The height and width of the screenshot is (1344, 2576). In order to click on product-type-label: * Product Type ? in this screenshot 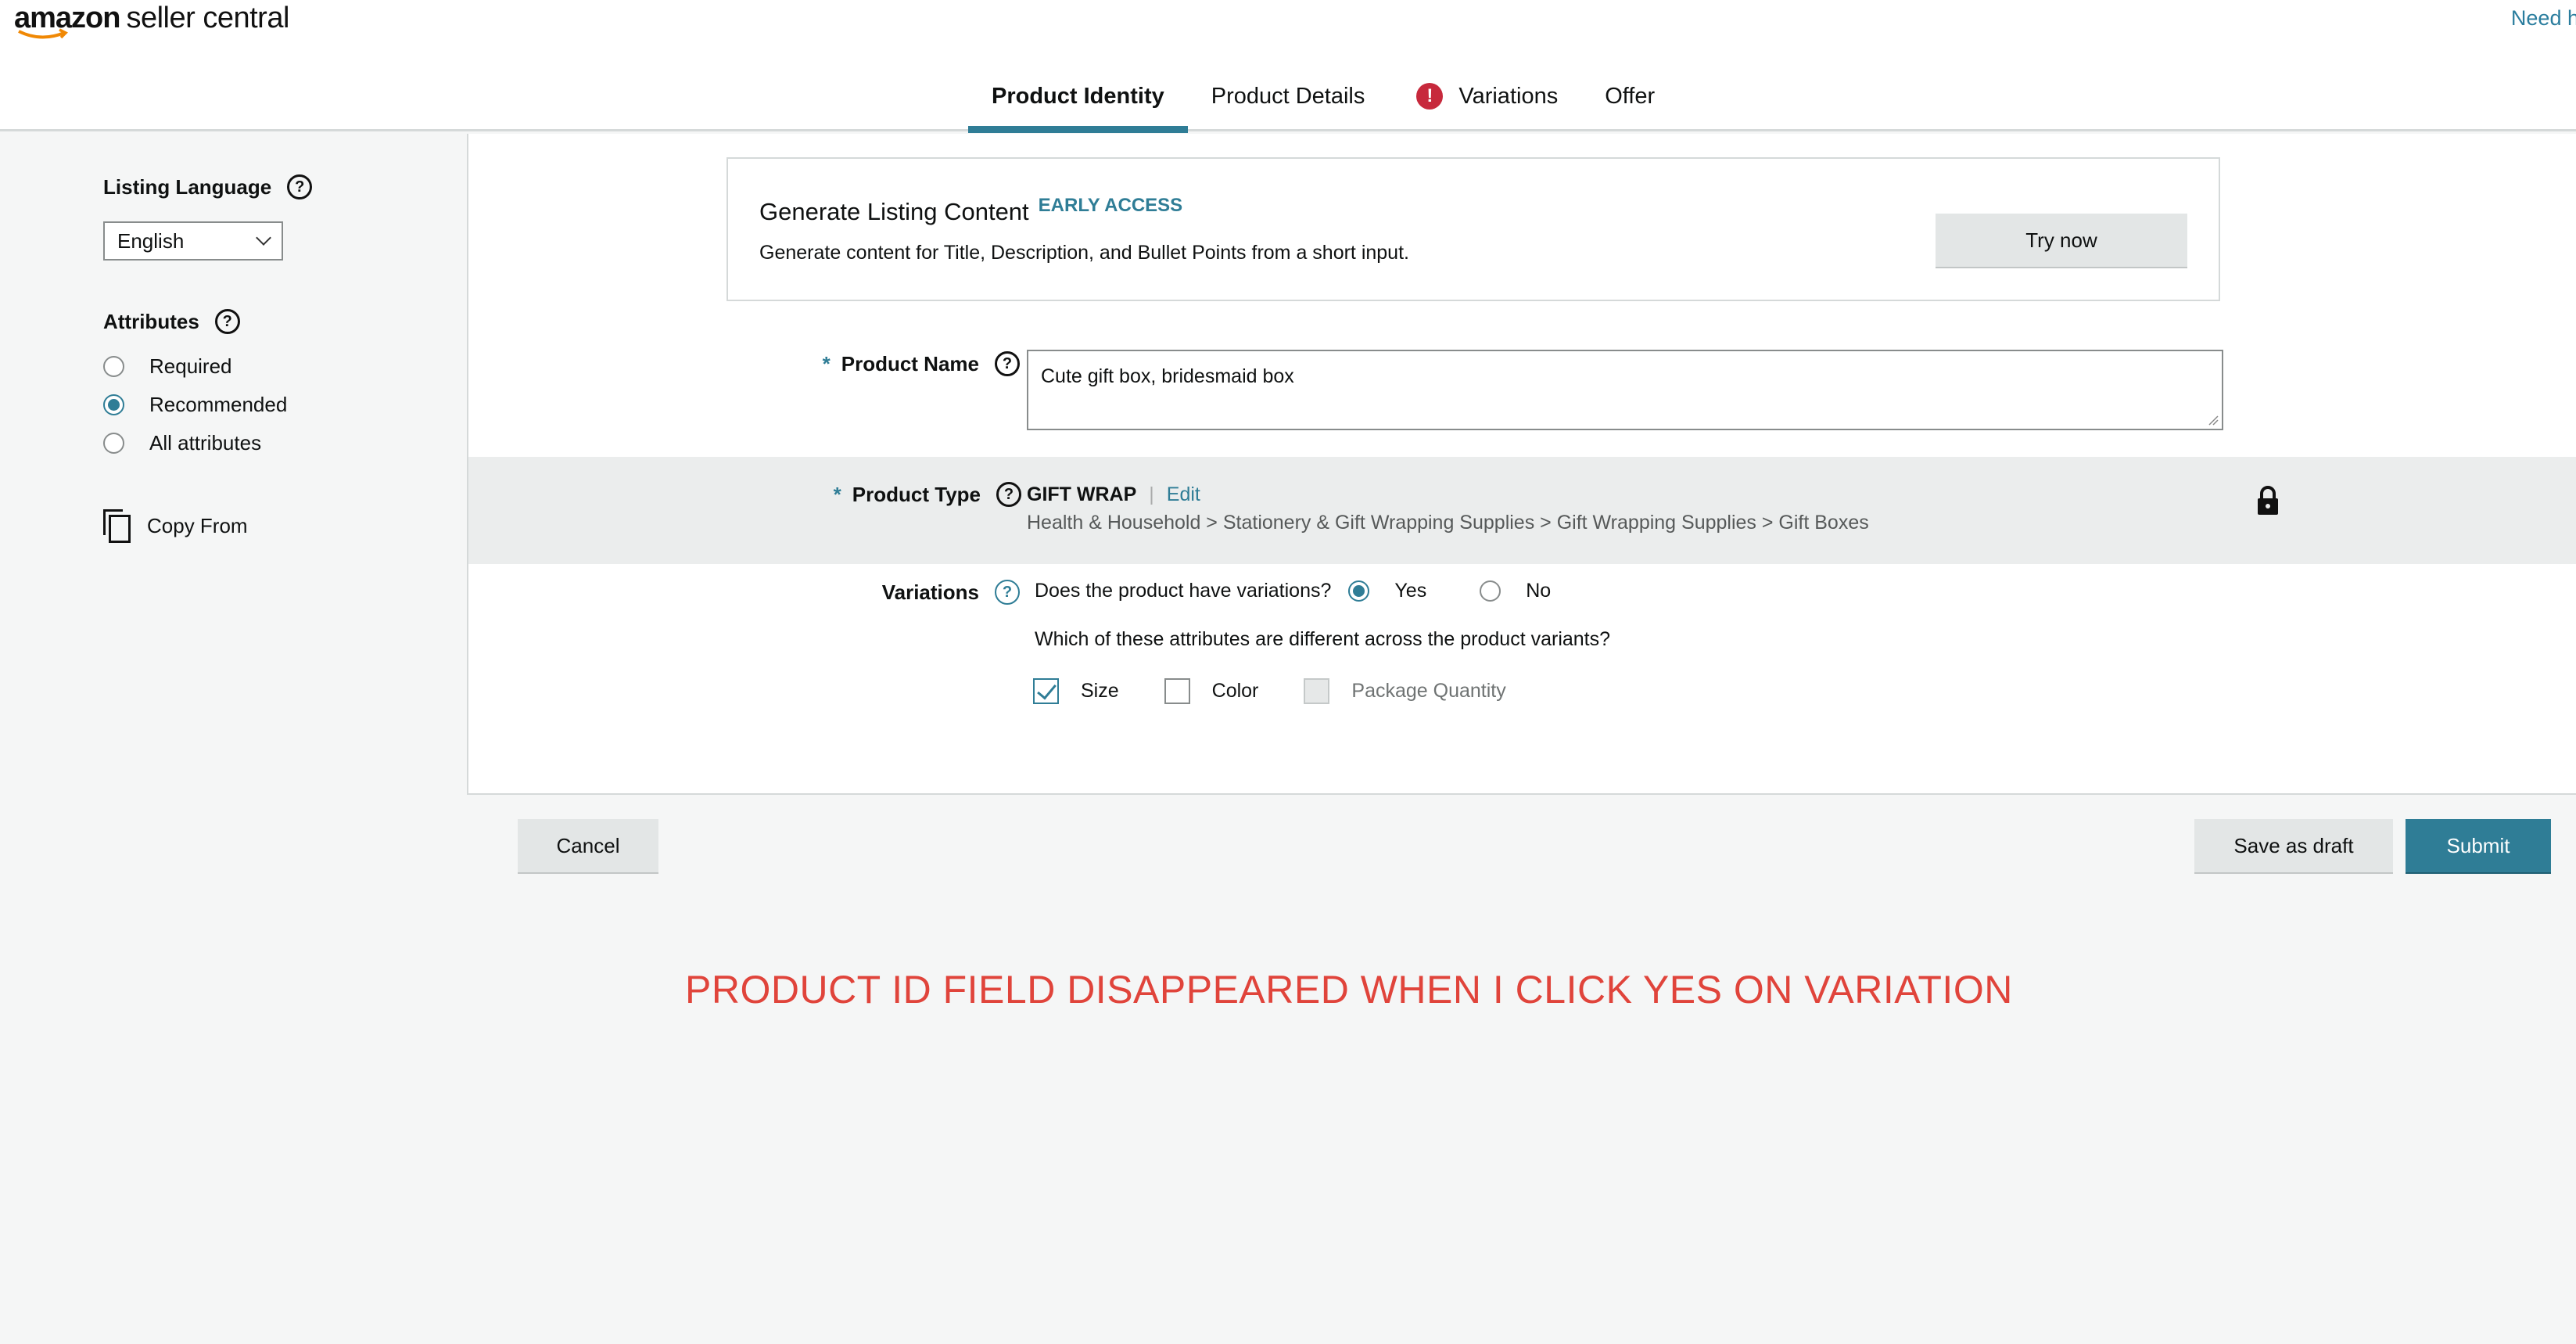, I will do `click(928, 495)`.